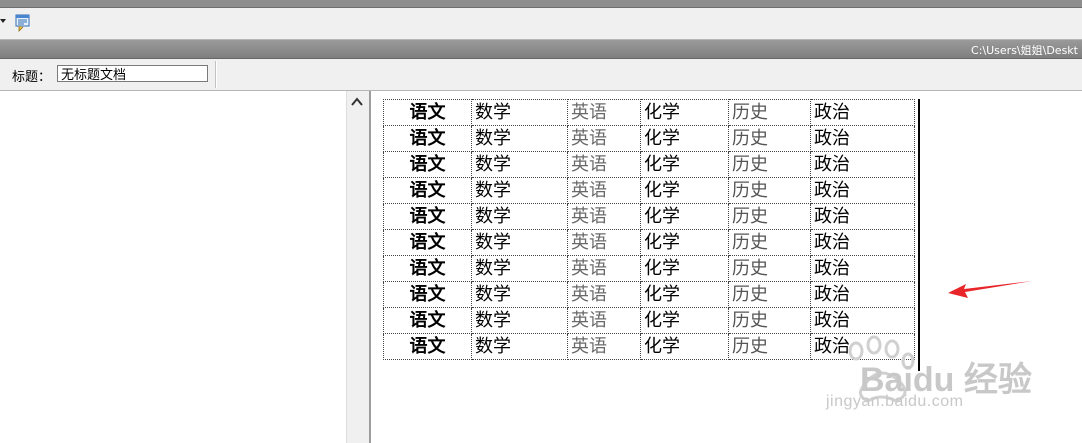  What do you see at coordinates (23, 23) in the screenshot?
I see `document-view-icon` at bounding box center [23, 23].